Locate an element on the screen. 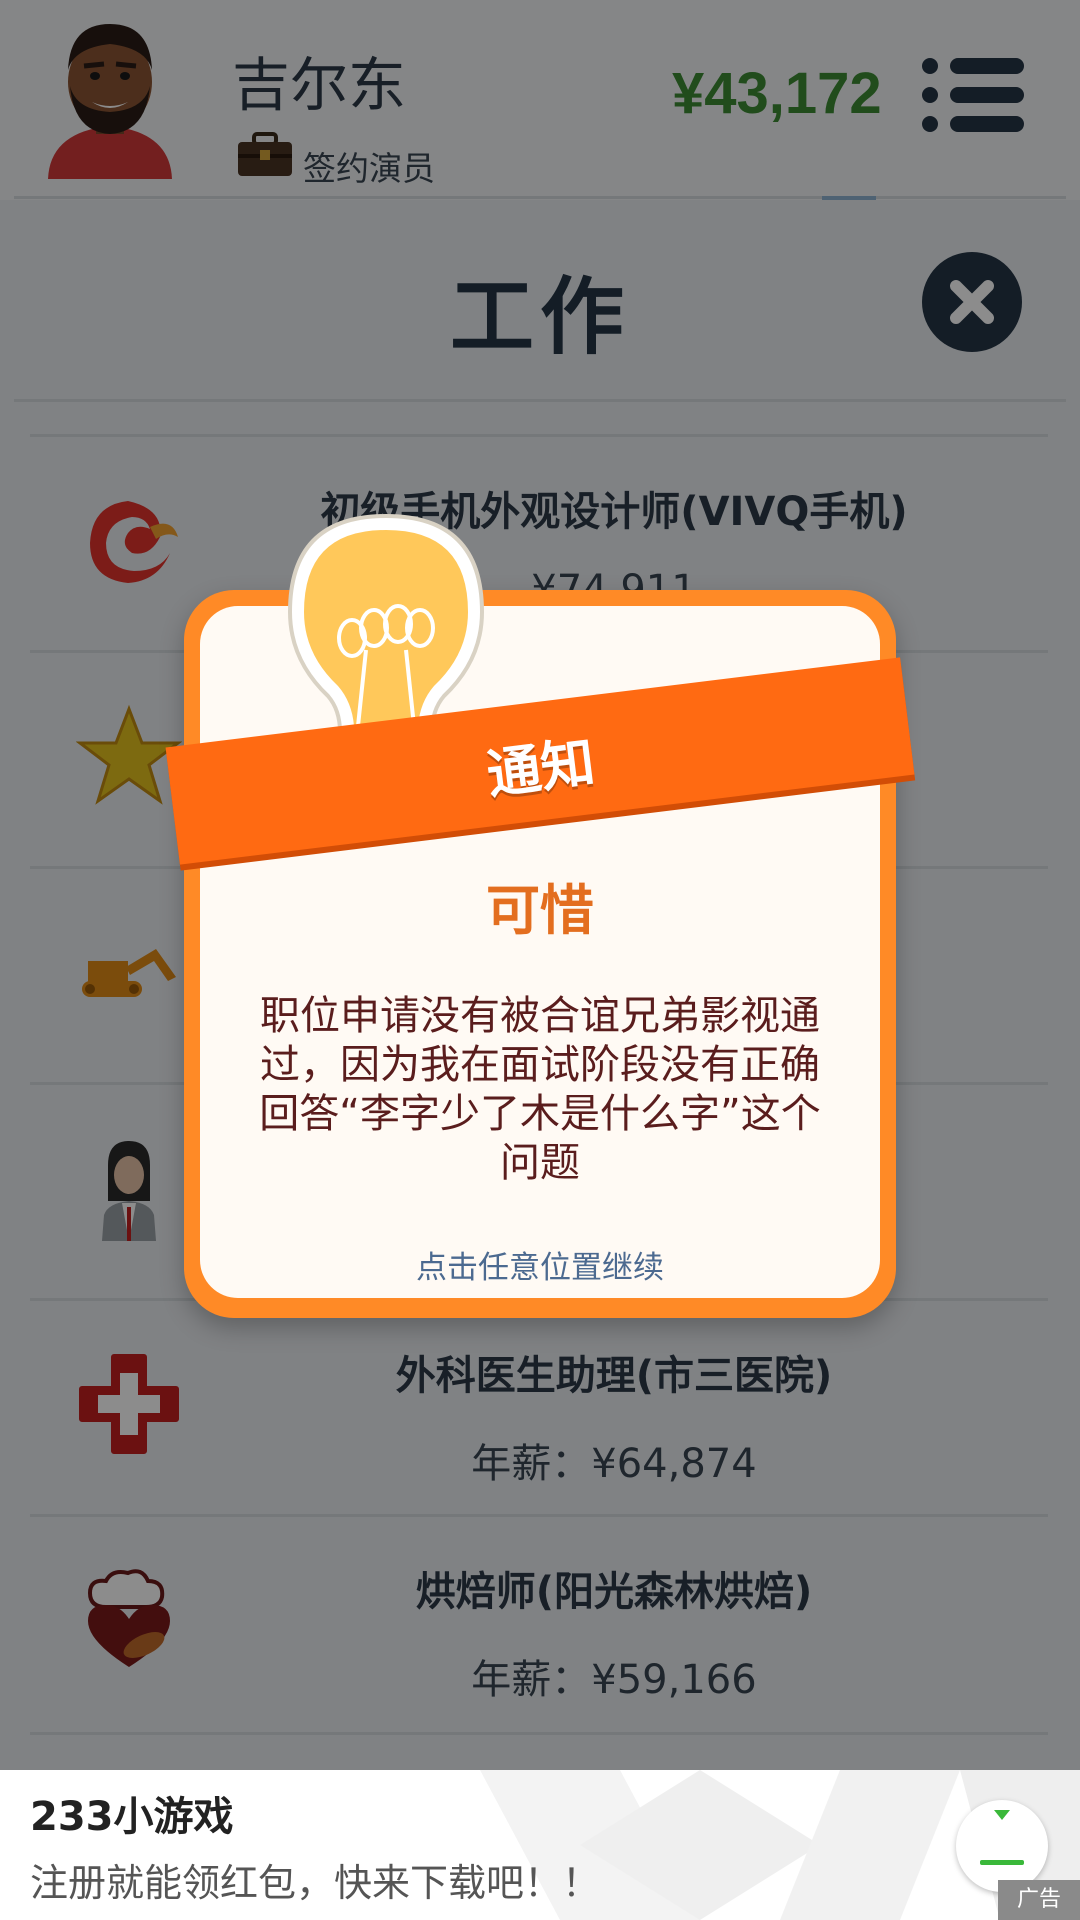 The height and width of the screenshot is (1920, 1080). ad-label: 广告 is located at coordinates (1039, 1900).